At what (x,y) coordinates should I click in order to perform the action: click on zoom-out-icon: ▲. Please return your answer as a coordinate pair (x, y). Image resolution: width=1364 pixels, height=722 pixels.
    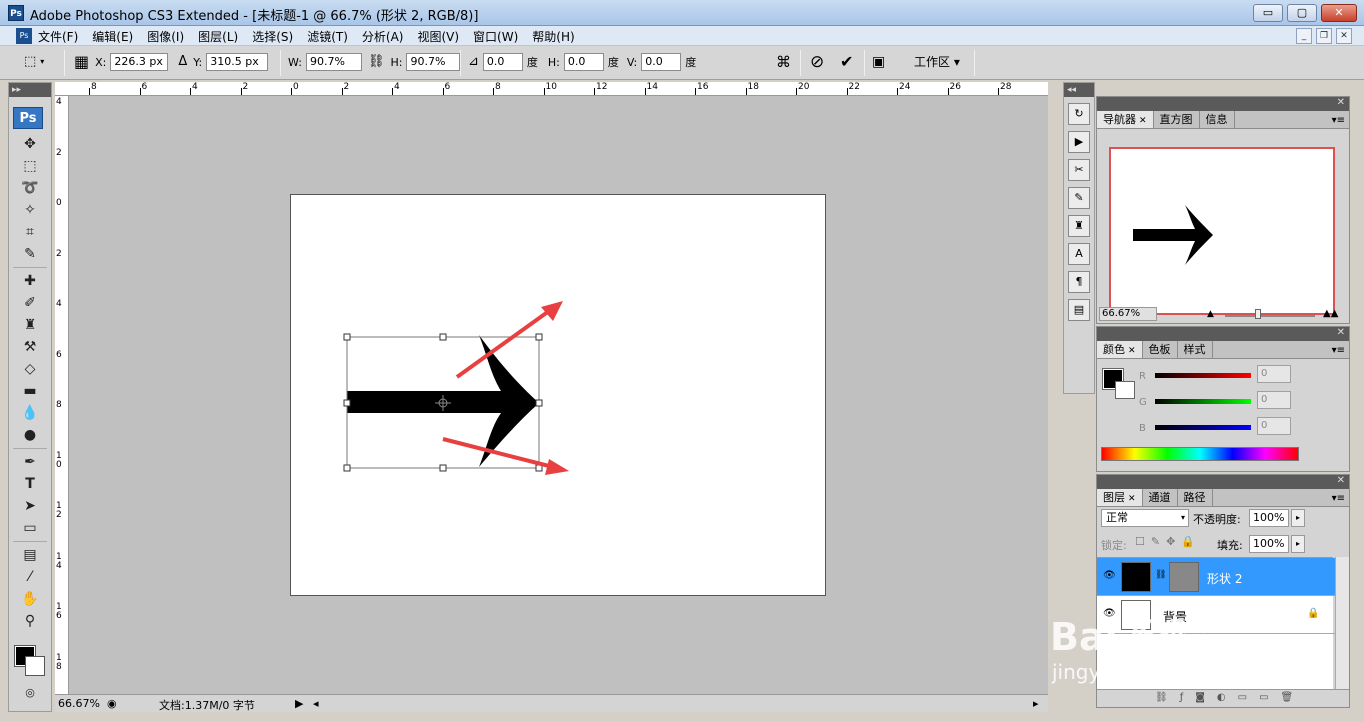
    Looking at the image, I should click on (1210, 314).